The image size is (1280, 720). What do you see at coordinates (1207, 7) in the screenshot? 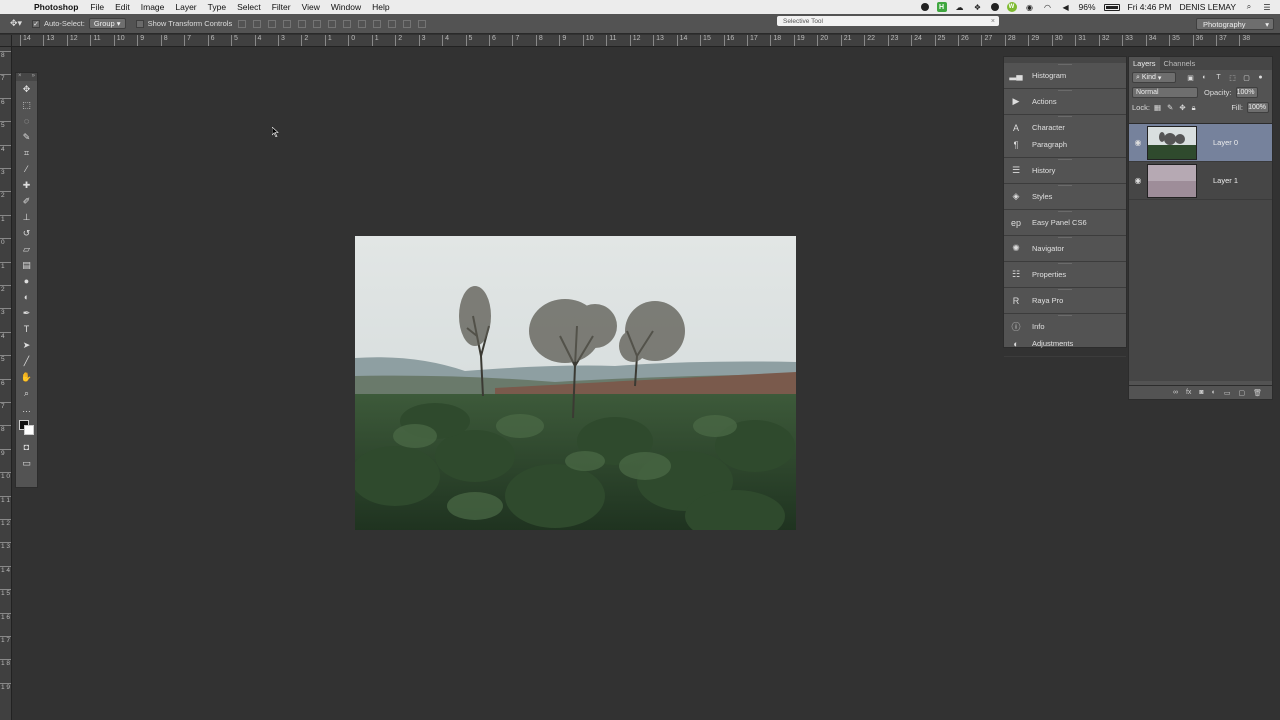
I see `user-name: DENIS LEMAY` at bounding box center [1207, 7].